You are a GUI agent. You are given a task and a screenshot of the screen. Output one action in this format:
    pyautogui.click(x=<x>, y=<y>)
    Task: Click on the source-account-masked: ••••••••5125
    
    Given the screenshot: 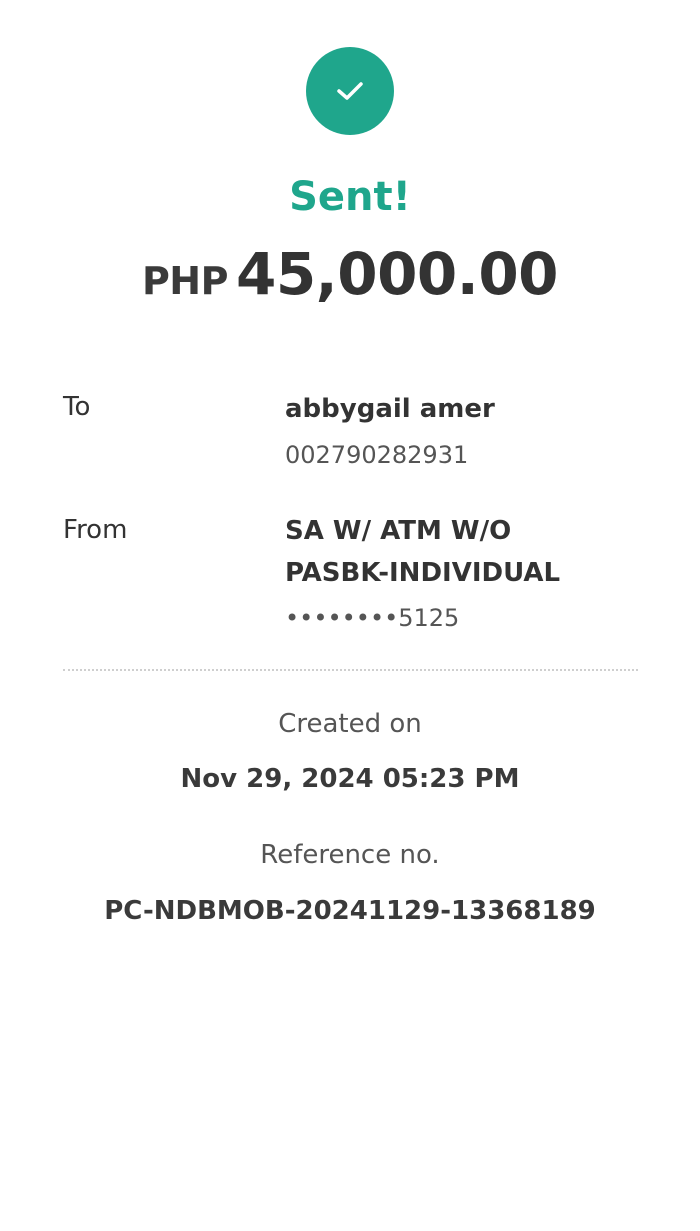 What is the action you would take?
    pyautogui.click(x=372, y=618)
    